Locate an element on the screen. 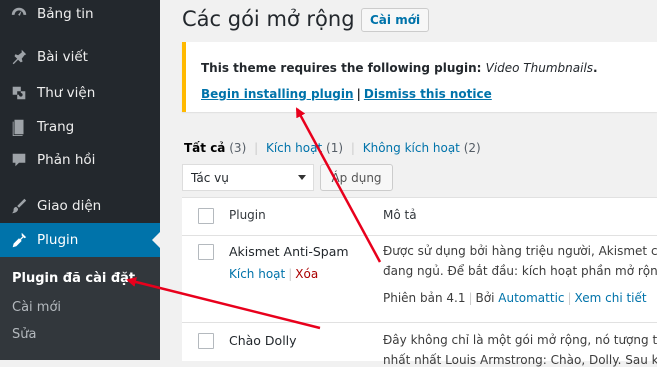  author-prefix: Bởi is located at coordinates (485, 298).